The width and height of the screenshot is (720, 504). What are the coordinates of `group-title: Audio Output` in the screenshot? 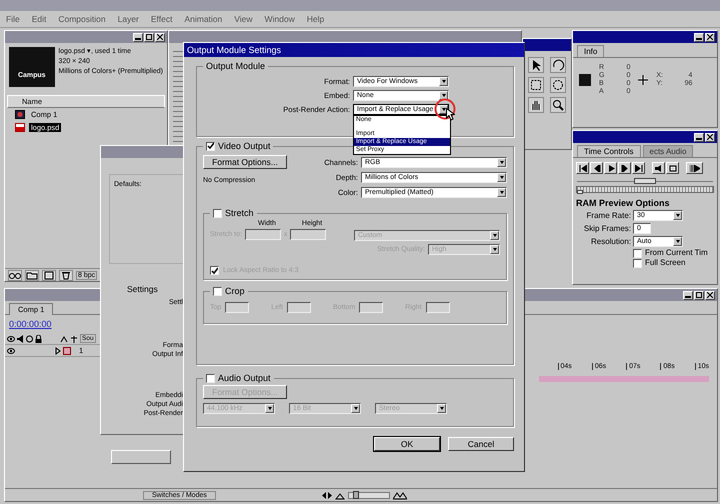 It's located at (244, 378).